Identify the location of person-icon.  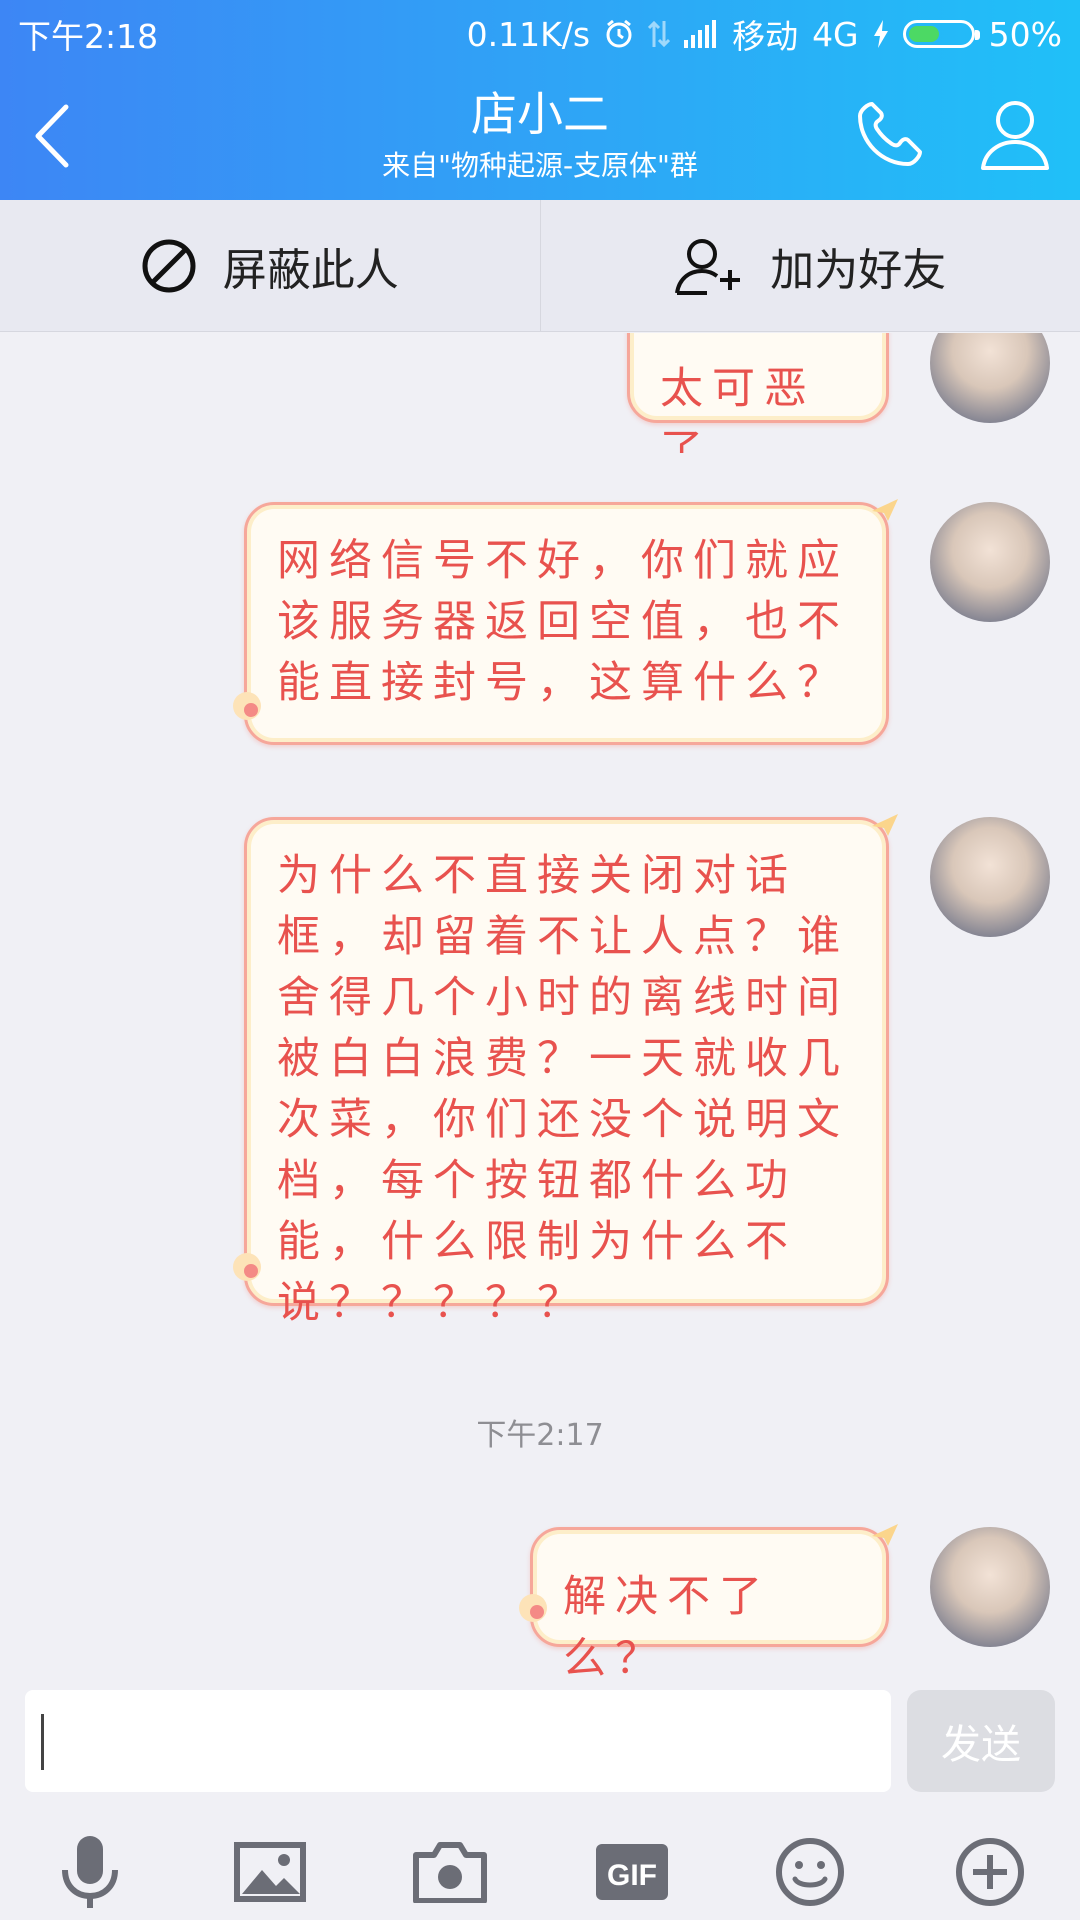
(1015, 135).